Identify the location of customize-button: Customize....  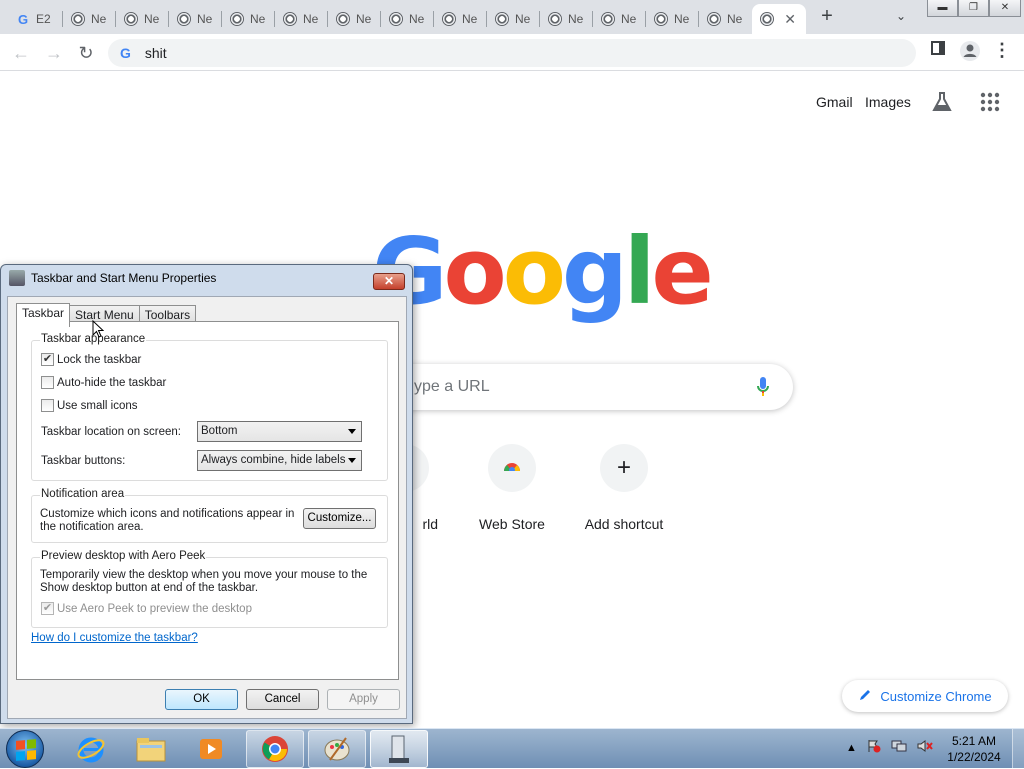
(339, 518).